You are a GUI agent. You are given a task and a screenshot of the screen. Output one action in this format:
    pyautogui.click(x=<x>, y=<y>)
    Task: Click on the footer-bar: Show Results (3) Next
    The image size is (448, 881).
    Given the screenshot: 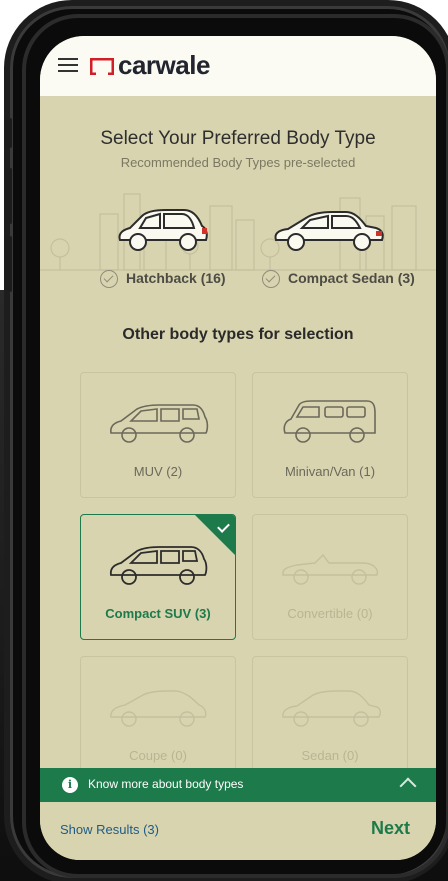 What is the action you would take?
    pyautogui.click(x=238, y=831)
    